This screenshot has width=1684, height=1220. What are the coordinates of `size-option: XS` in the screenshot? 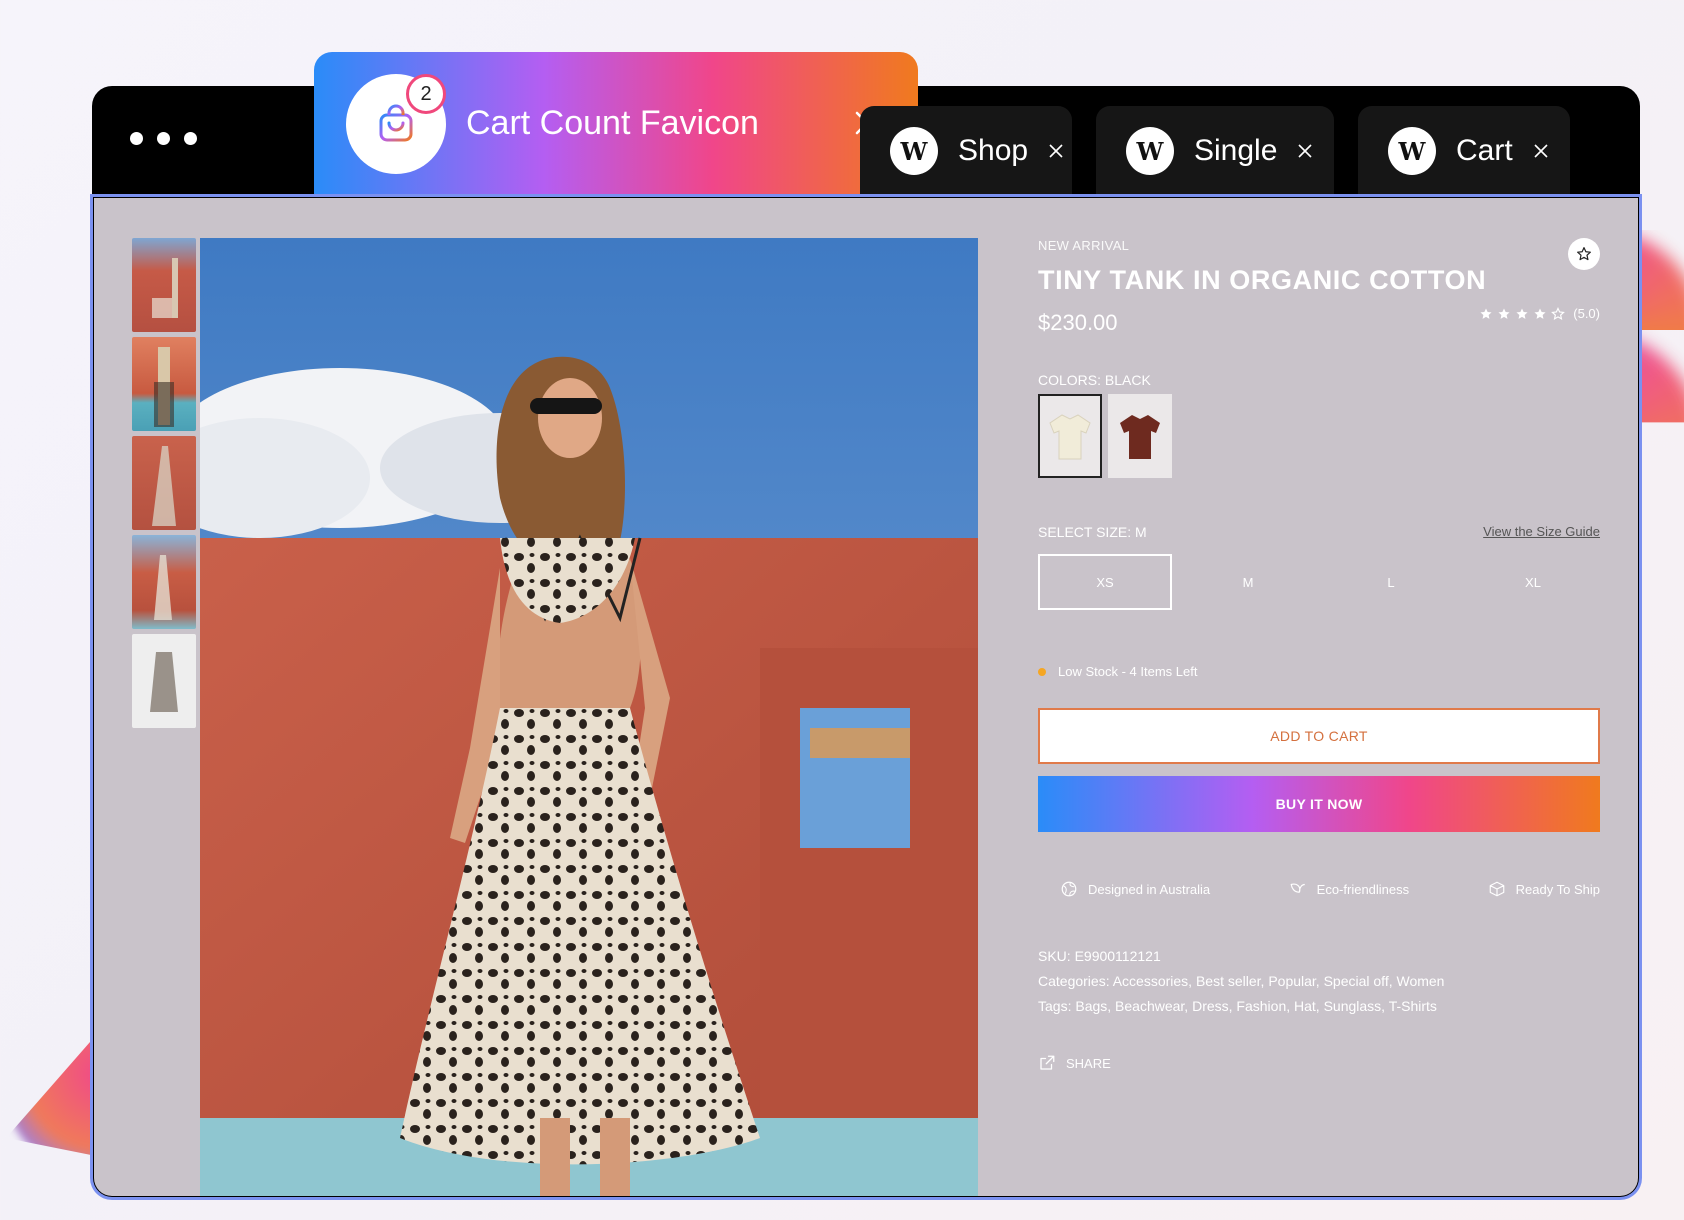 It's located at (1105, 582).